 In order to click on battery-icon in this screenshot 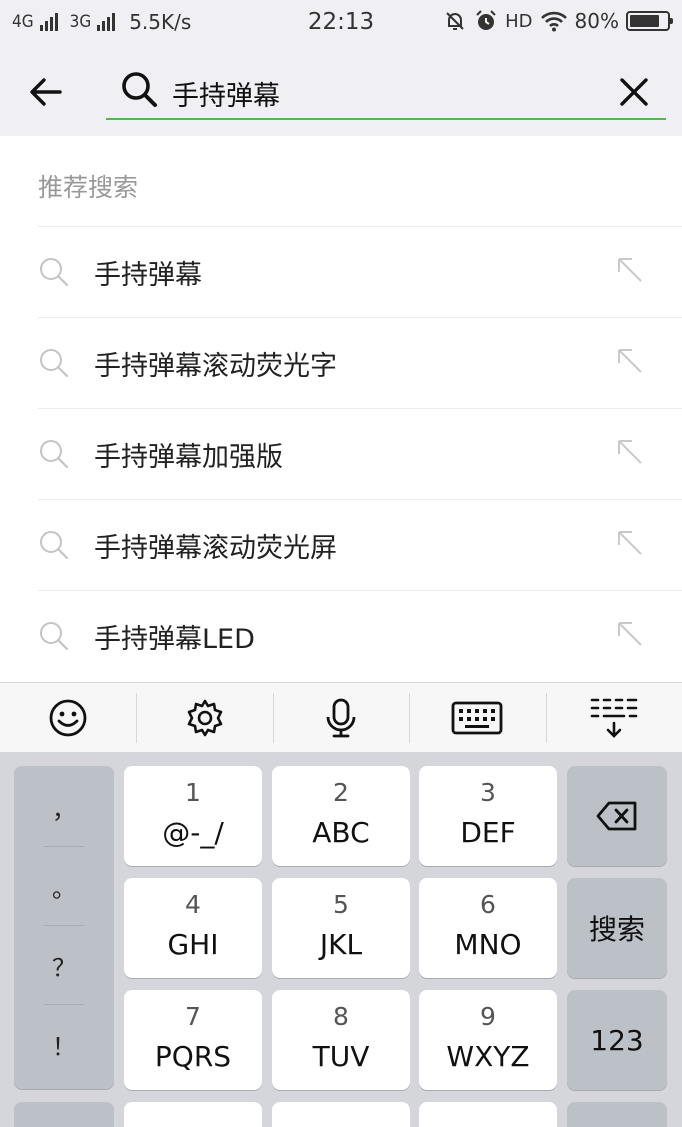, I will do `click(649, 21)`.